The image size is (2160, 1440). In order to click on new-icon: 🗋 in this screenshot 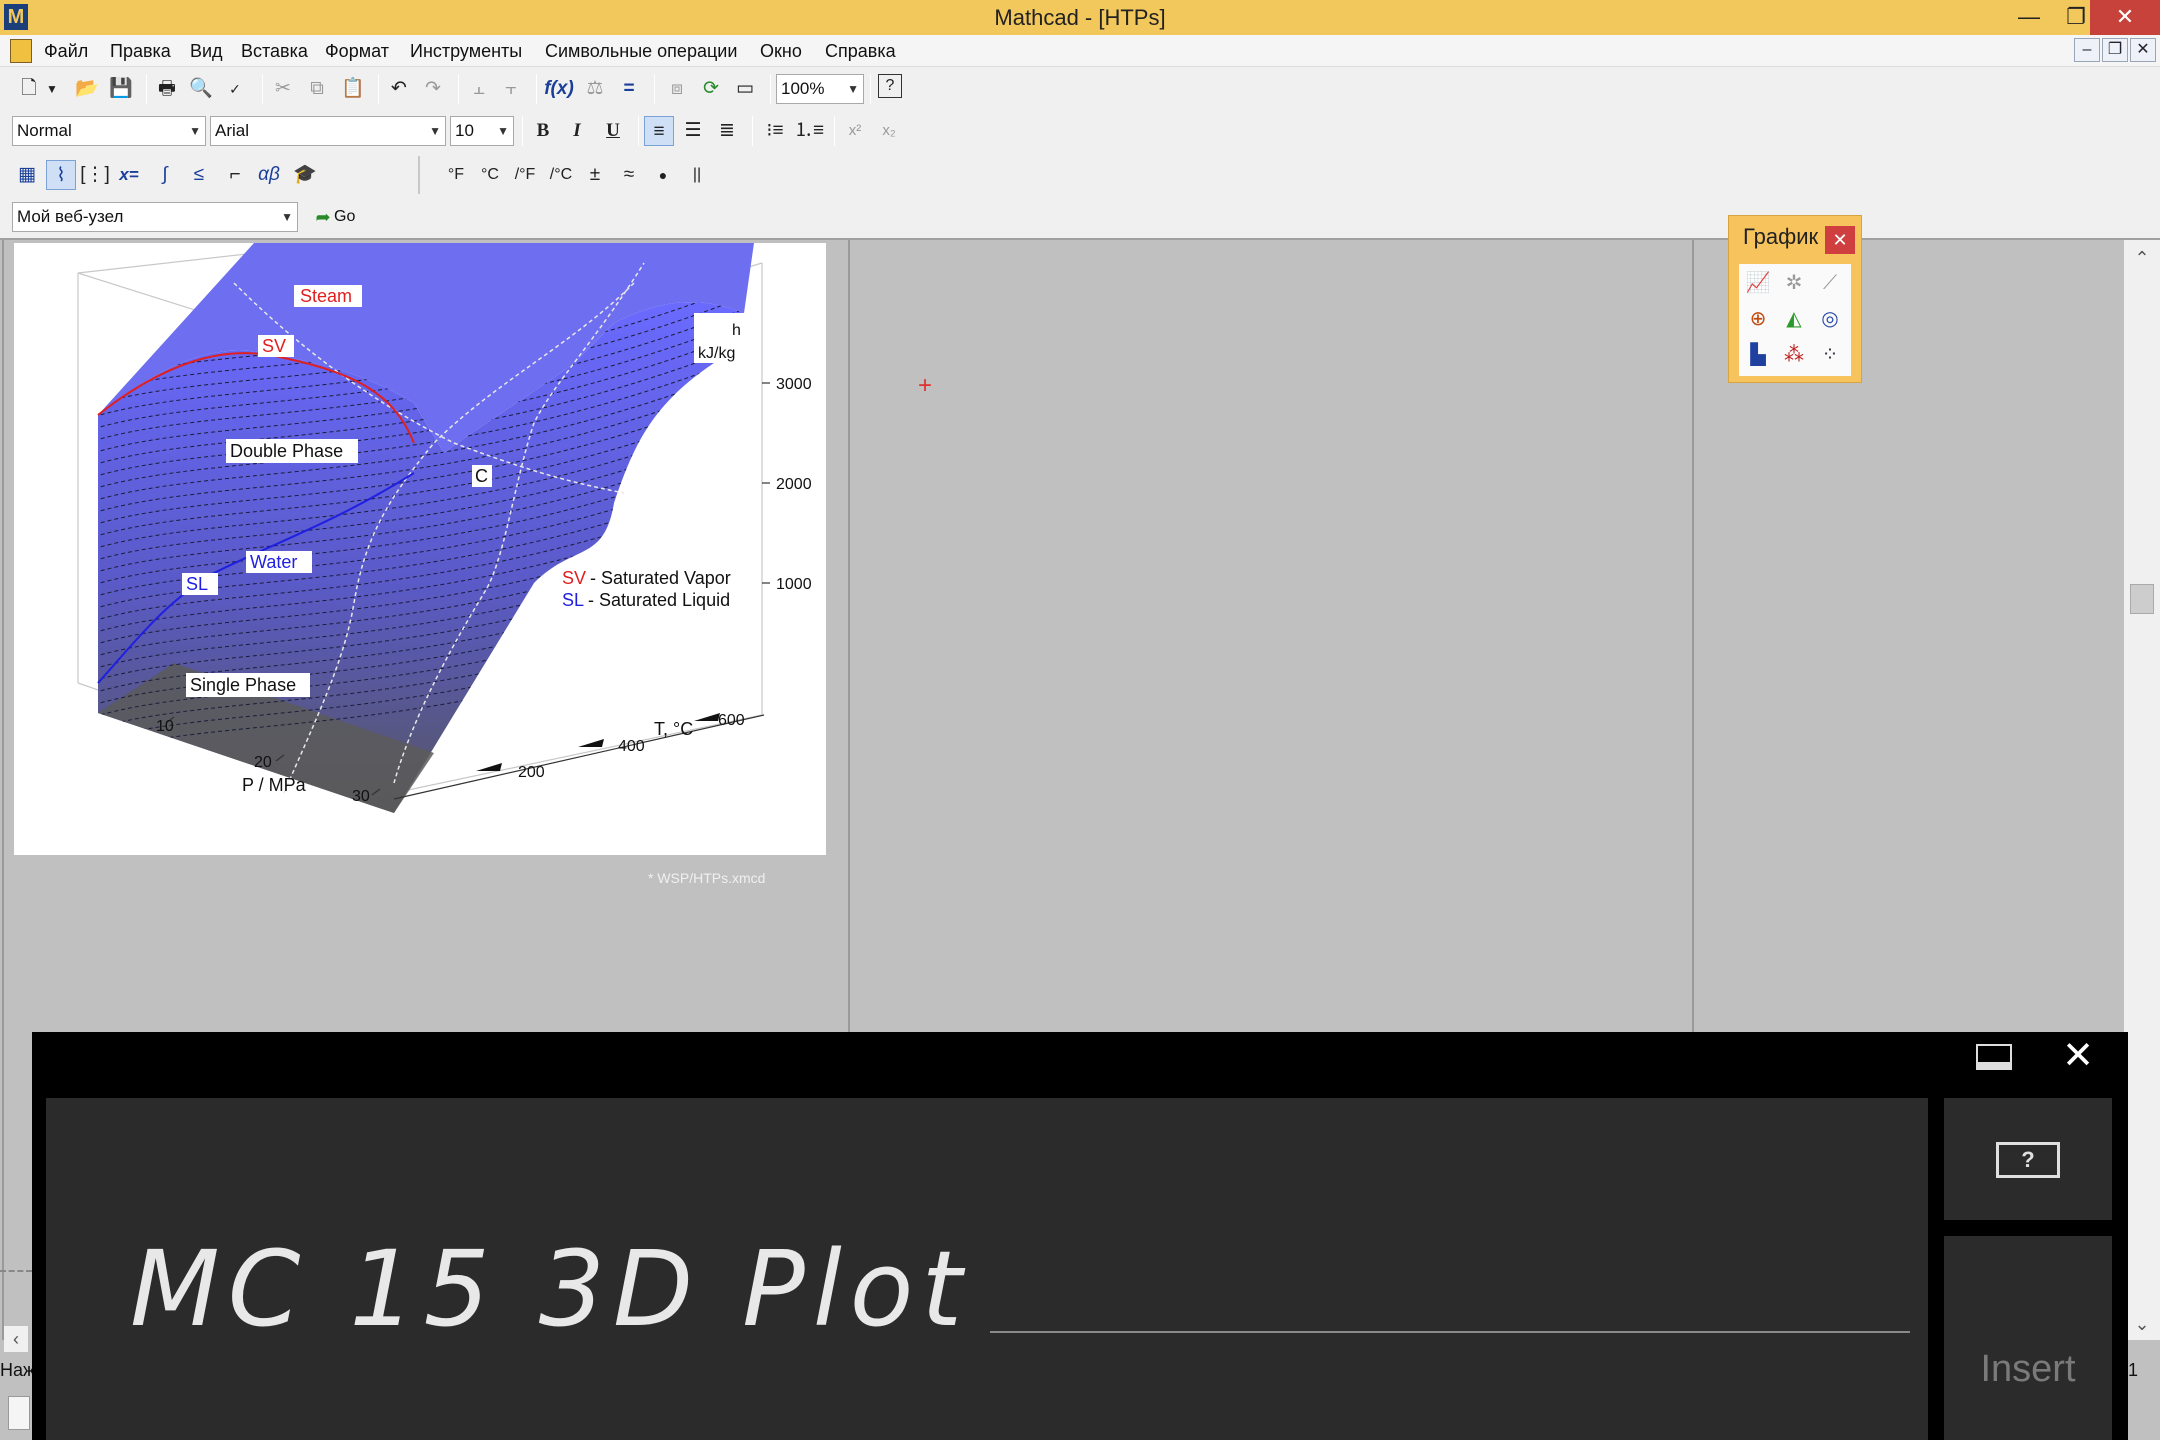, I will do `click(29, 89)`.